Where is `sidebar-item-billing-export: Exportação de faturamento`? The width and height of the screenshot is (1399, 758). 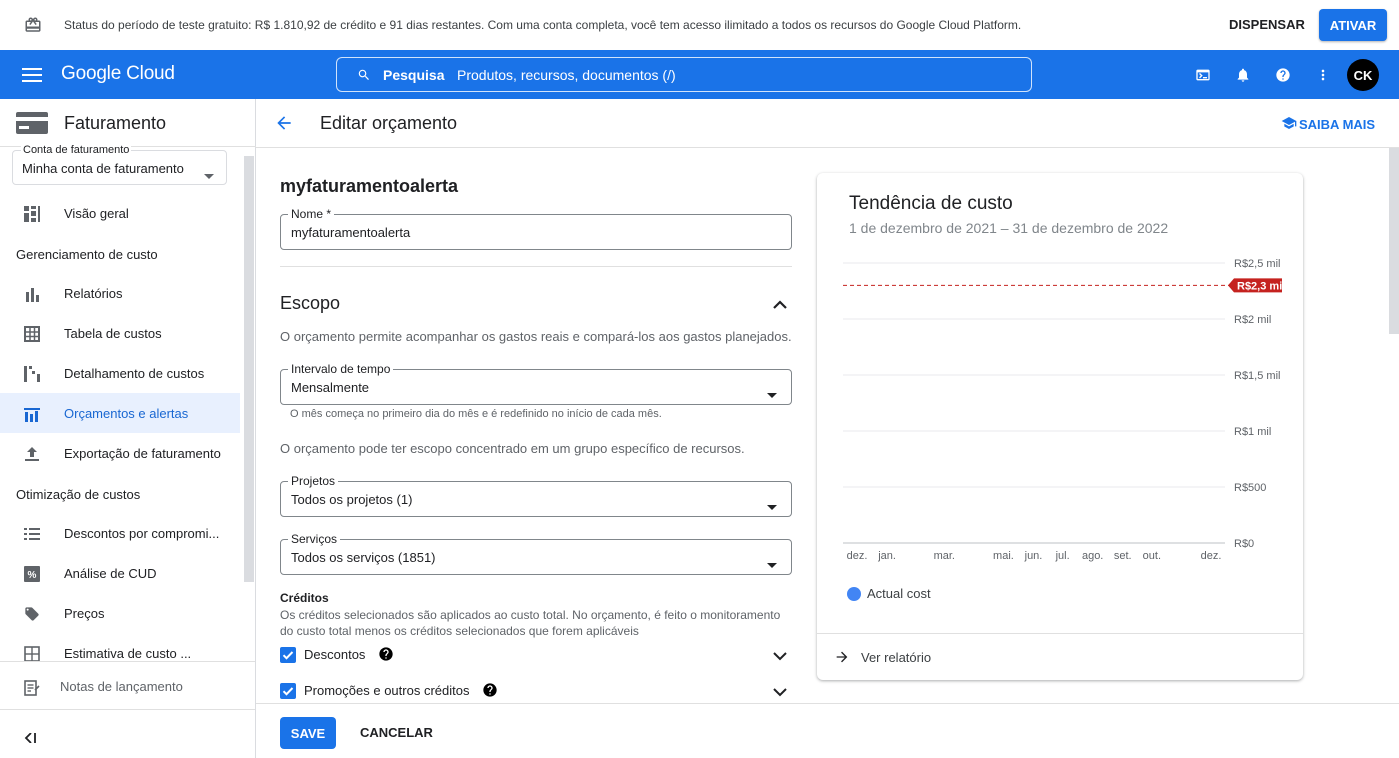
sidebar-item-billing-export: Exportação de faturamento is located at coordinates (120, 453).